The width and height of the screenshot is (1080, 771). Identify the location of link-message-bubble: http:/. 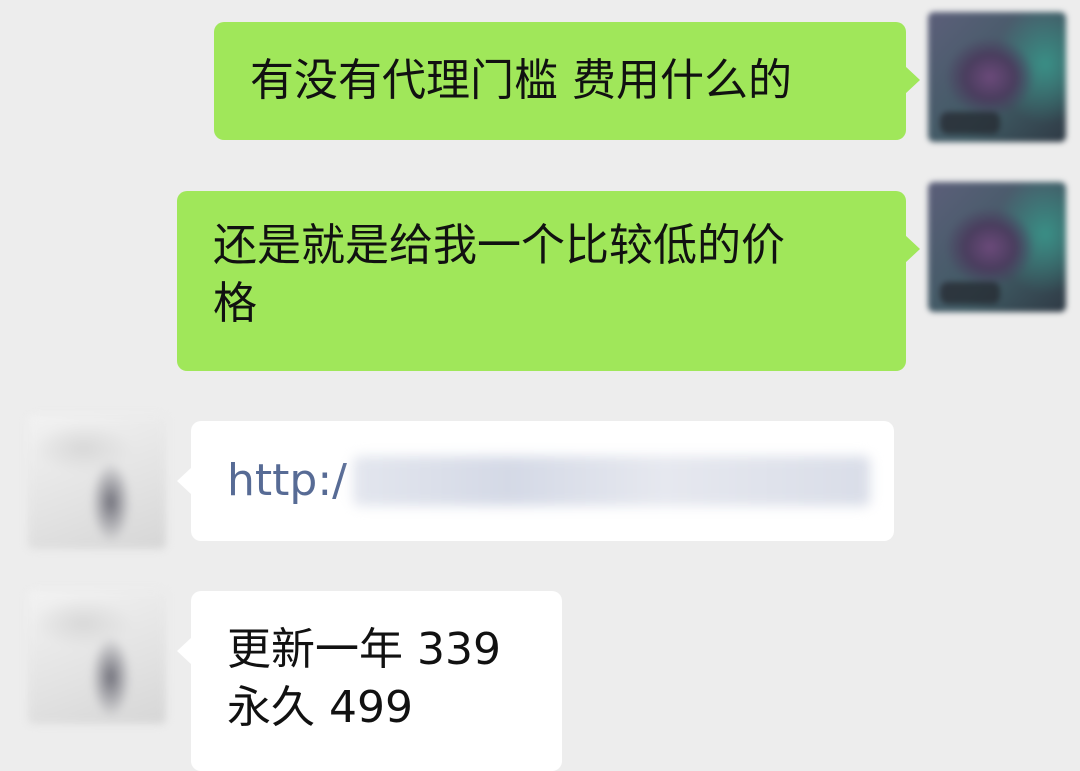
(535, 481).